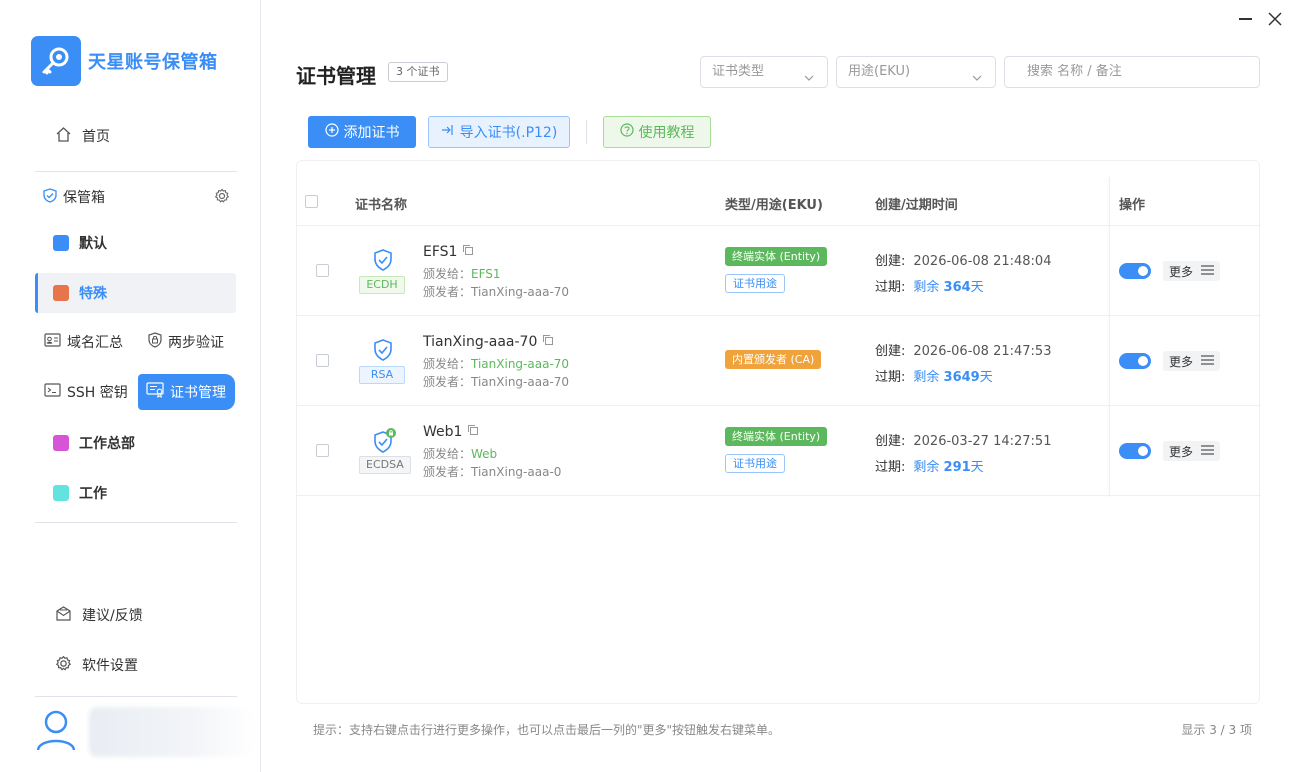 Image resolution: width=1302 pixels, height=772 pixels. Describe the element at coordinates (63, 136) in the screenshot. I see `home-icon` at that location.